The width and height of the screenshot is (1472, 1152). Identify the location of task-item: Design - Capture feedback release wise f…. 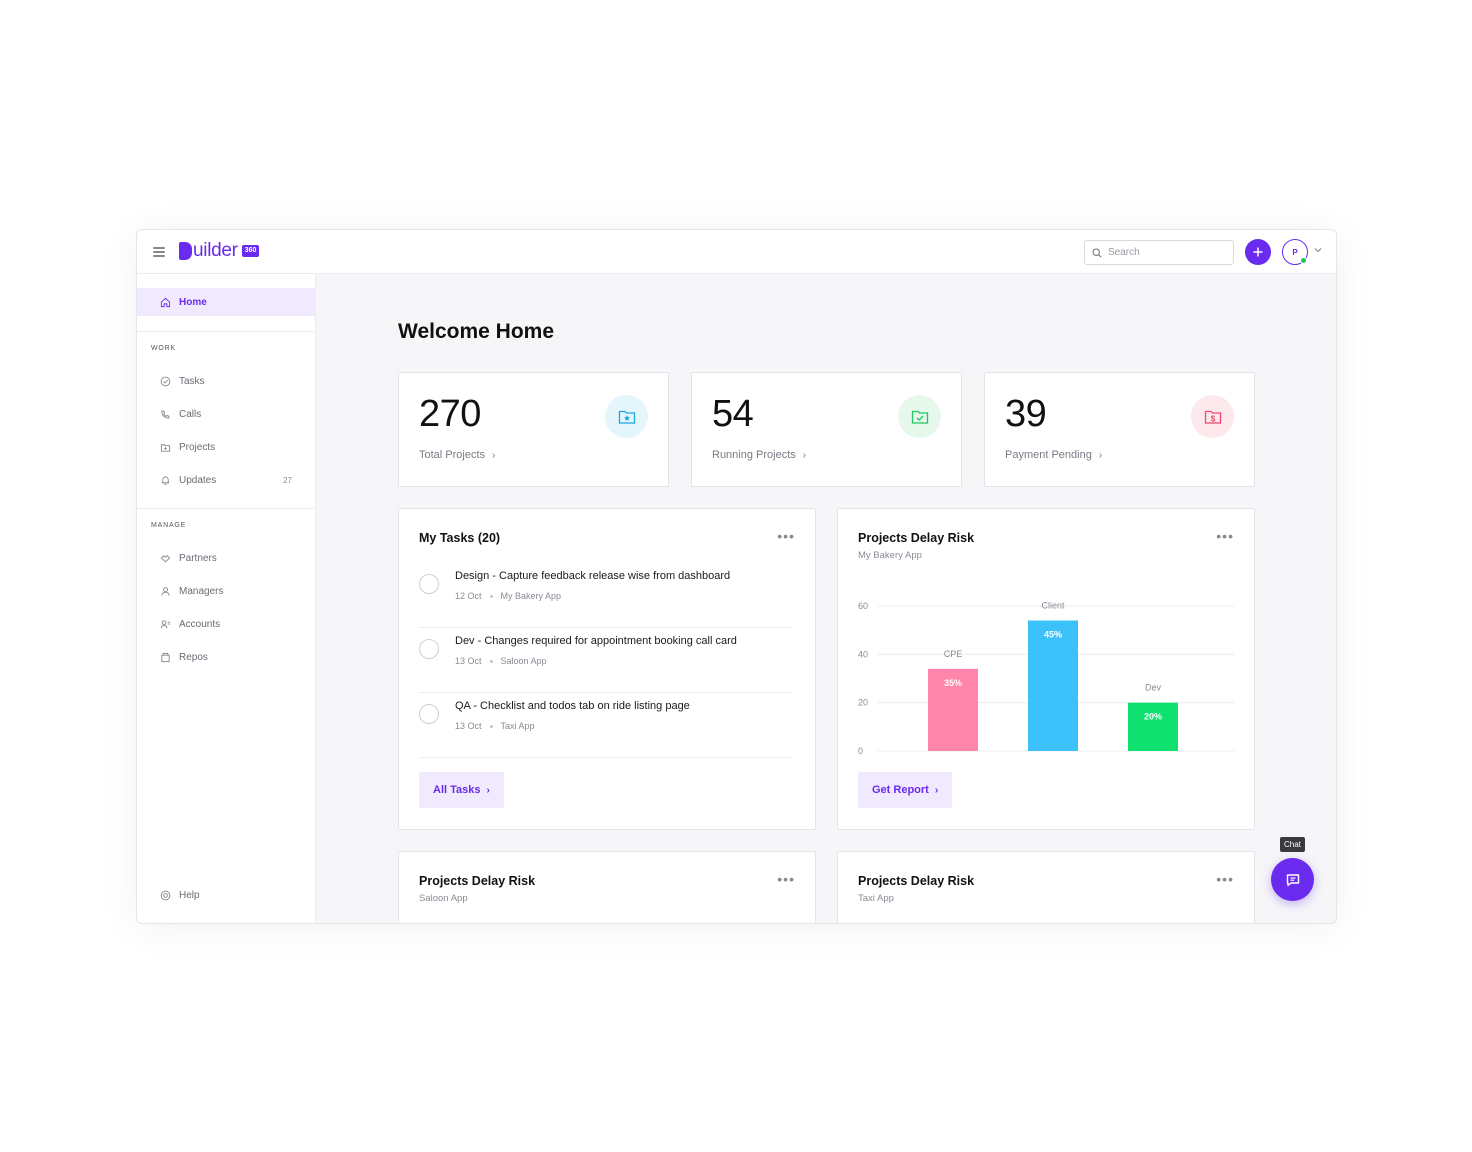
(606, 595).